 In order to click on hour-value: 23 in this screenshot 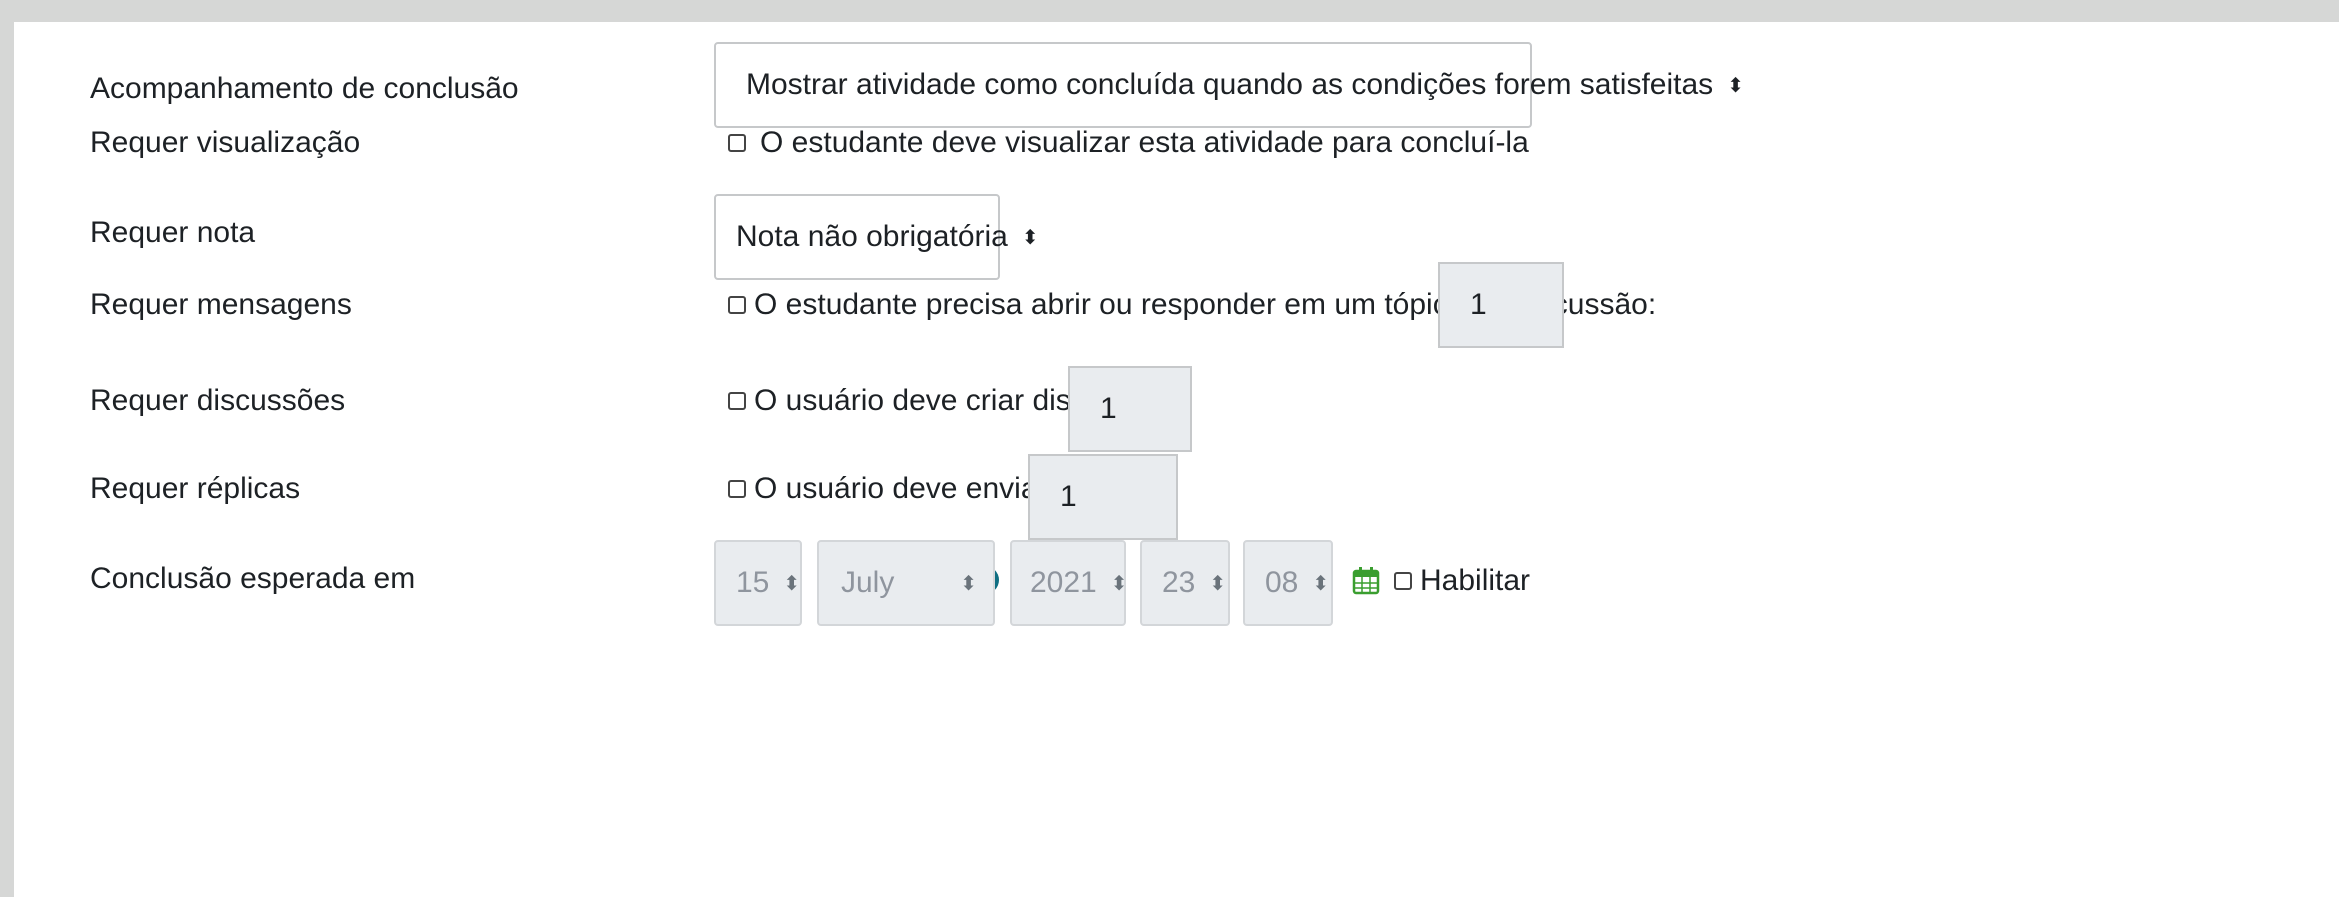, I will do `click(1179, 582)`.